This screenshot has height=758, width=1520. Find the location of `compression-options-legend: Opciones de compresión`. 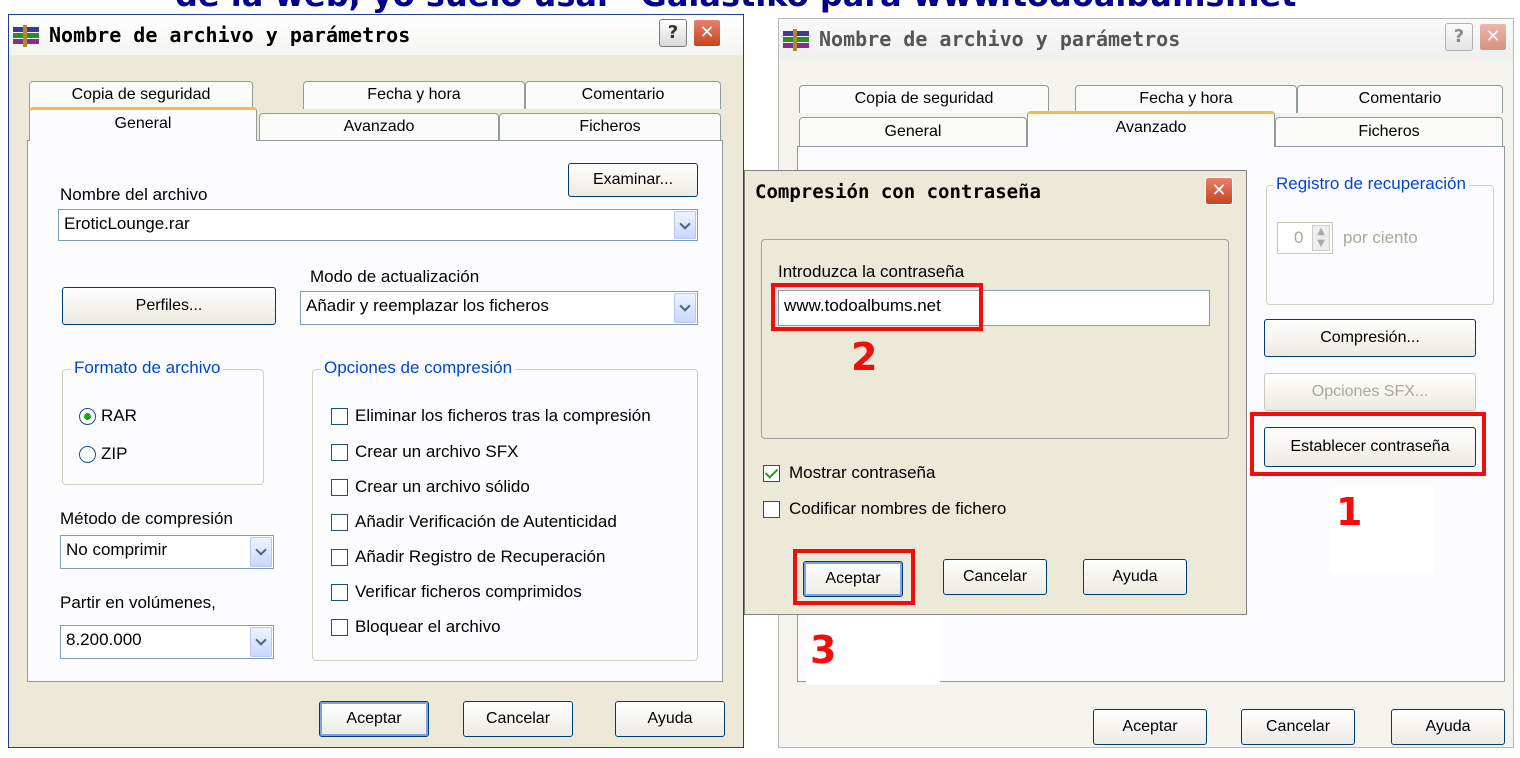

compression-options-legend: Opciones de compresión is located at coordinates (418, 368).